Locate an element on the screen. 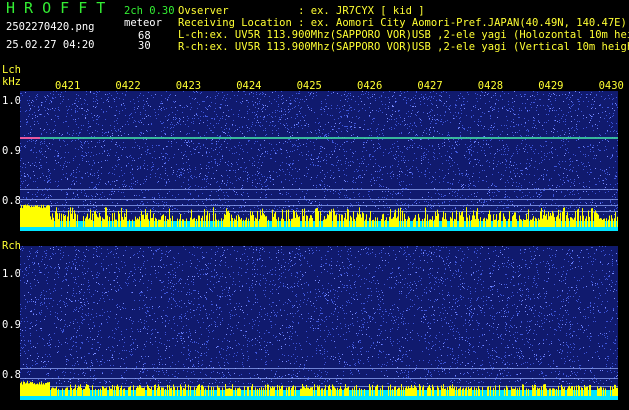 The width and height of the screenshot is (629, 410). lch-unit: kHz is located at coordinates (11, 82).